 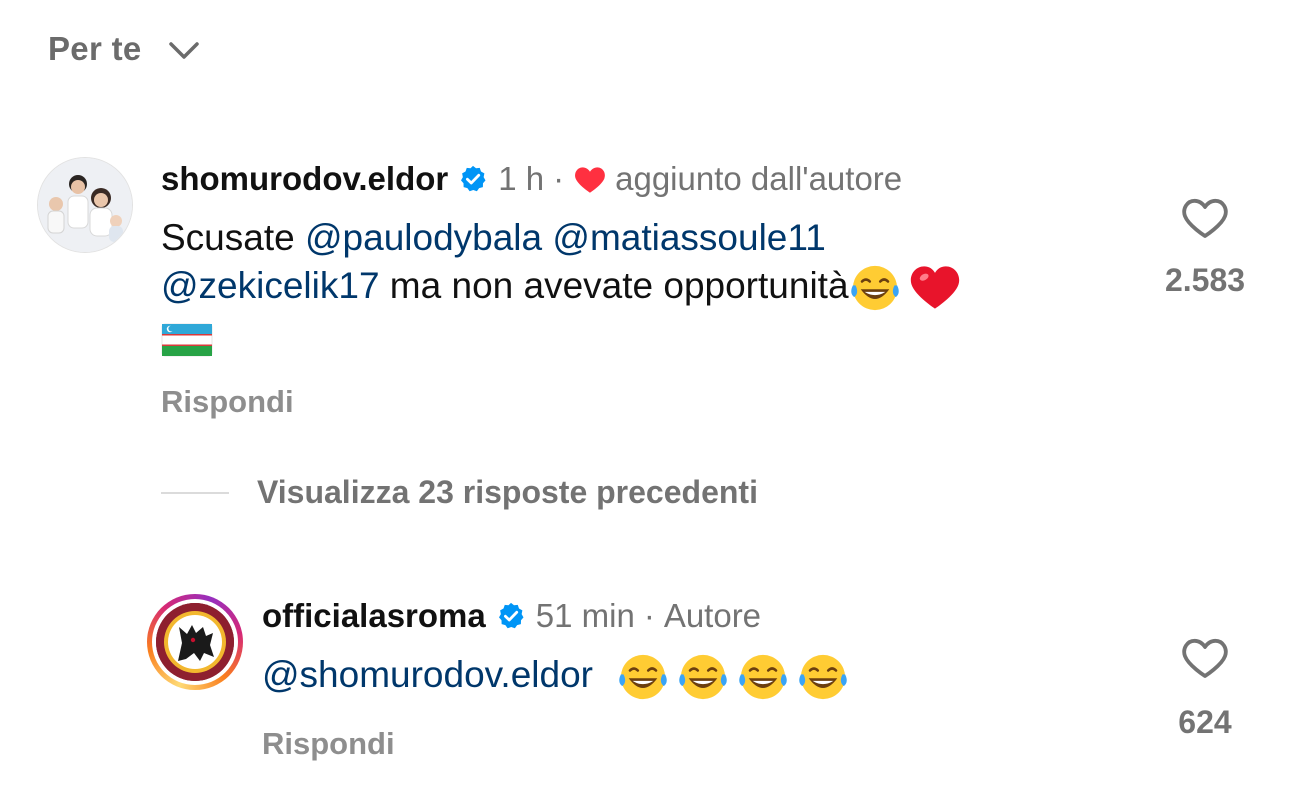 What do you see at coordinates (304, 179) in the screenshot?
I see `comment-username: shomurodov.eldor` at bounding box center [304, 179].